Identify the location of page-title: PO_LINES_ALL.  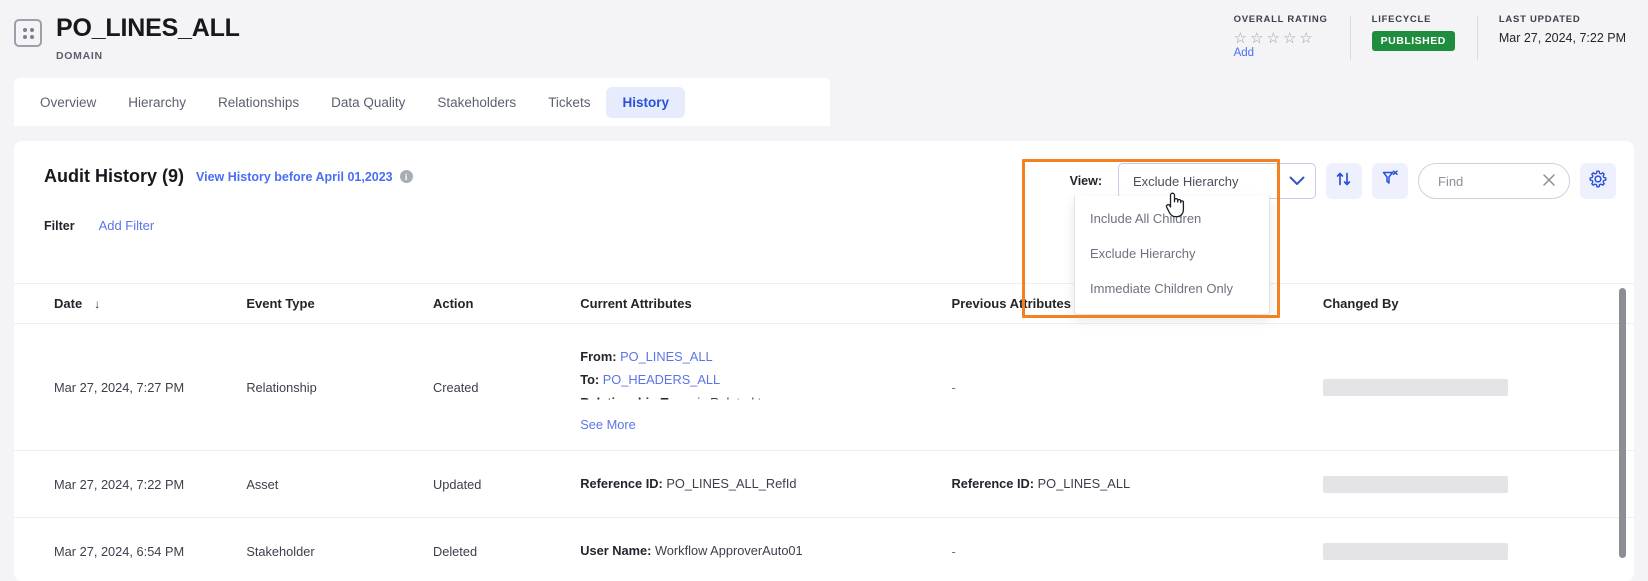
(148, 28).